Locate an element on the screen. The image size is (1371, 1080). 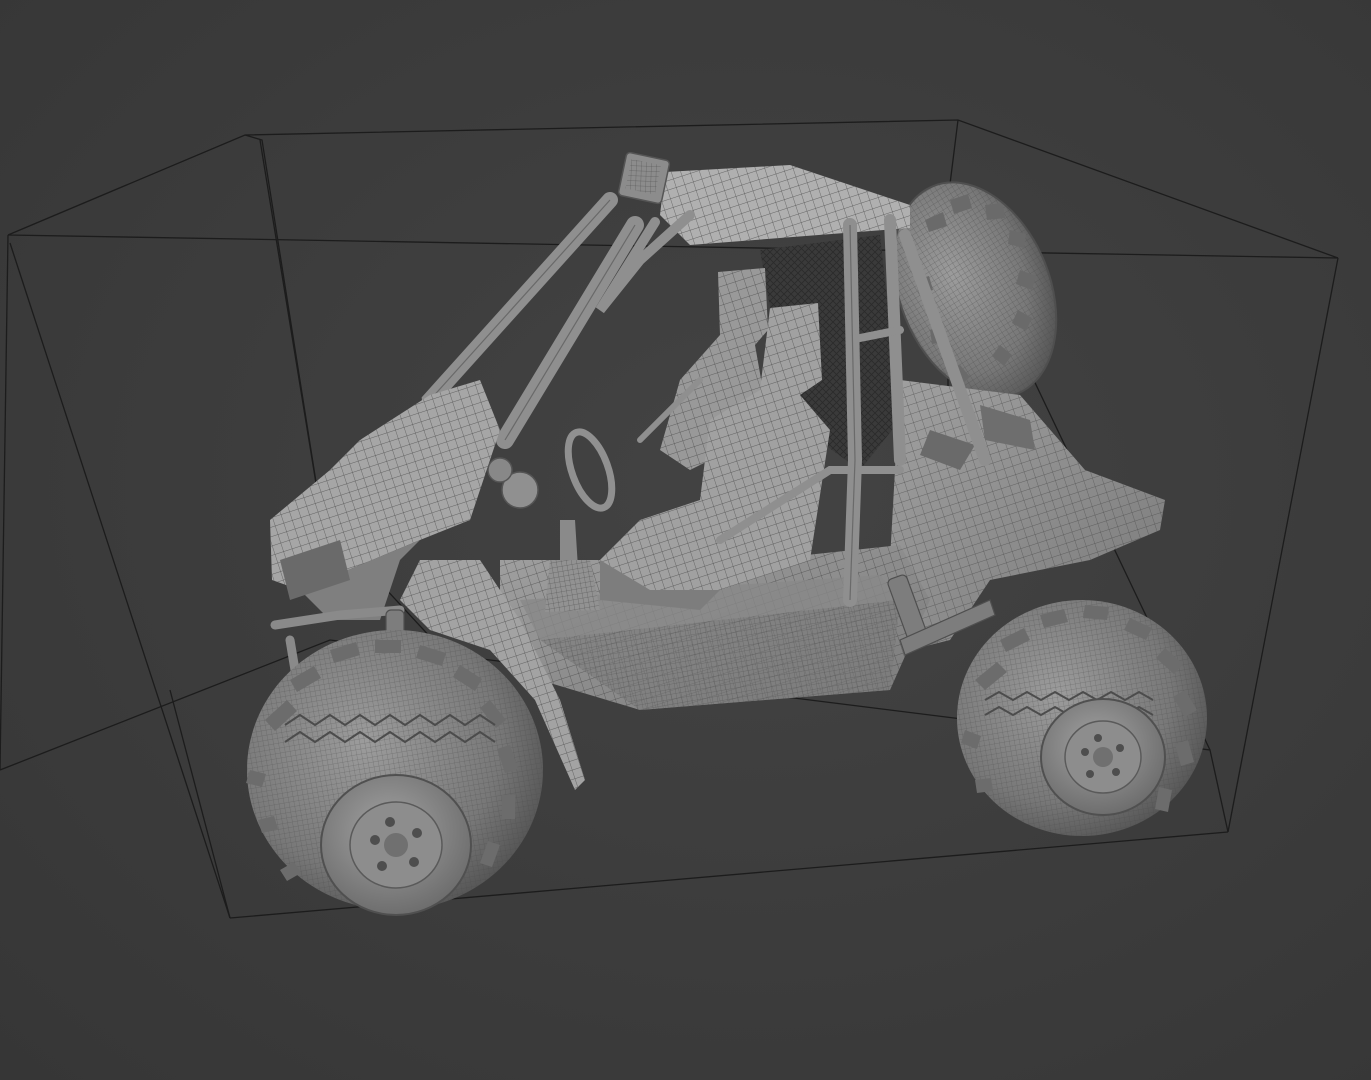
seats is located at coordinates (715, 439).